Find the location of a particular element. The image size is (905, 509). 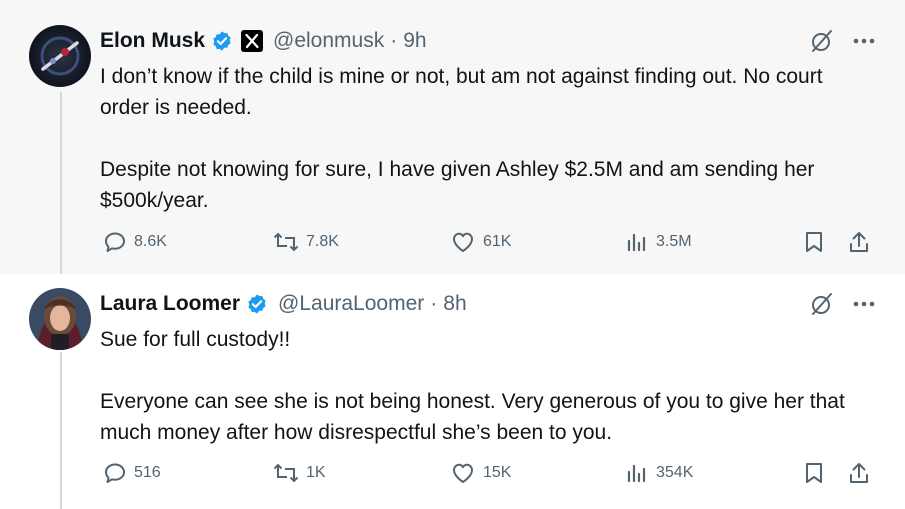

timestamp: 9h is located at coordinates (414, 41).